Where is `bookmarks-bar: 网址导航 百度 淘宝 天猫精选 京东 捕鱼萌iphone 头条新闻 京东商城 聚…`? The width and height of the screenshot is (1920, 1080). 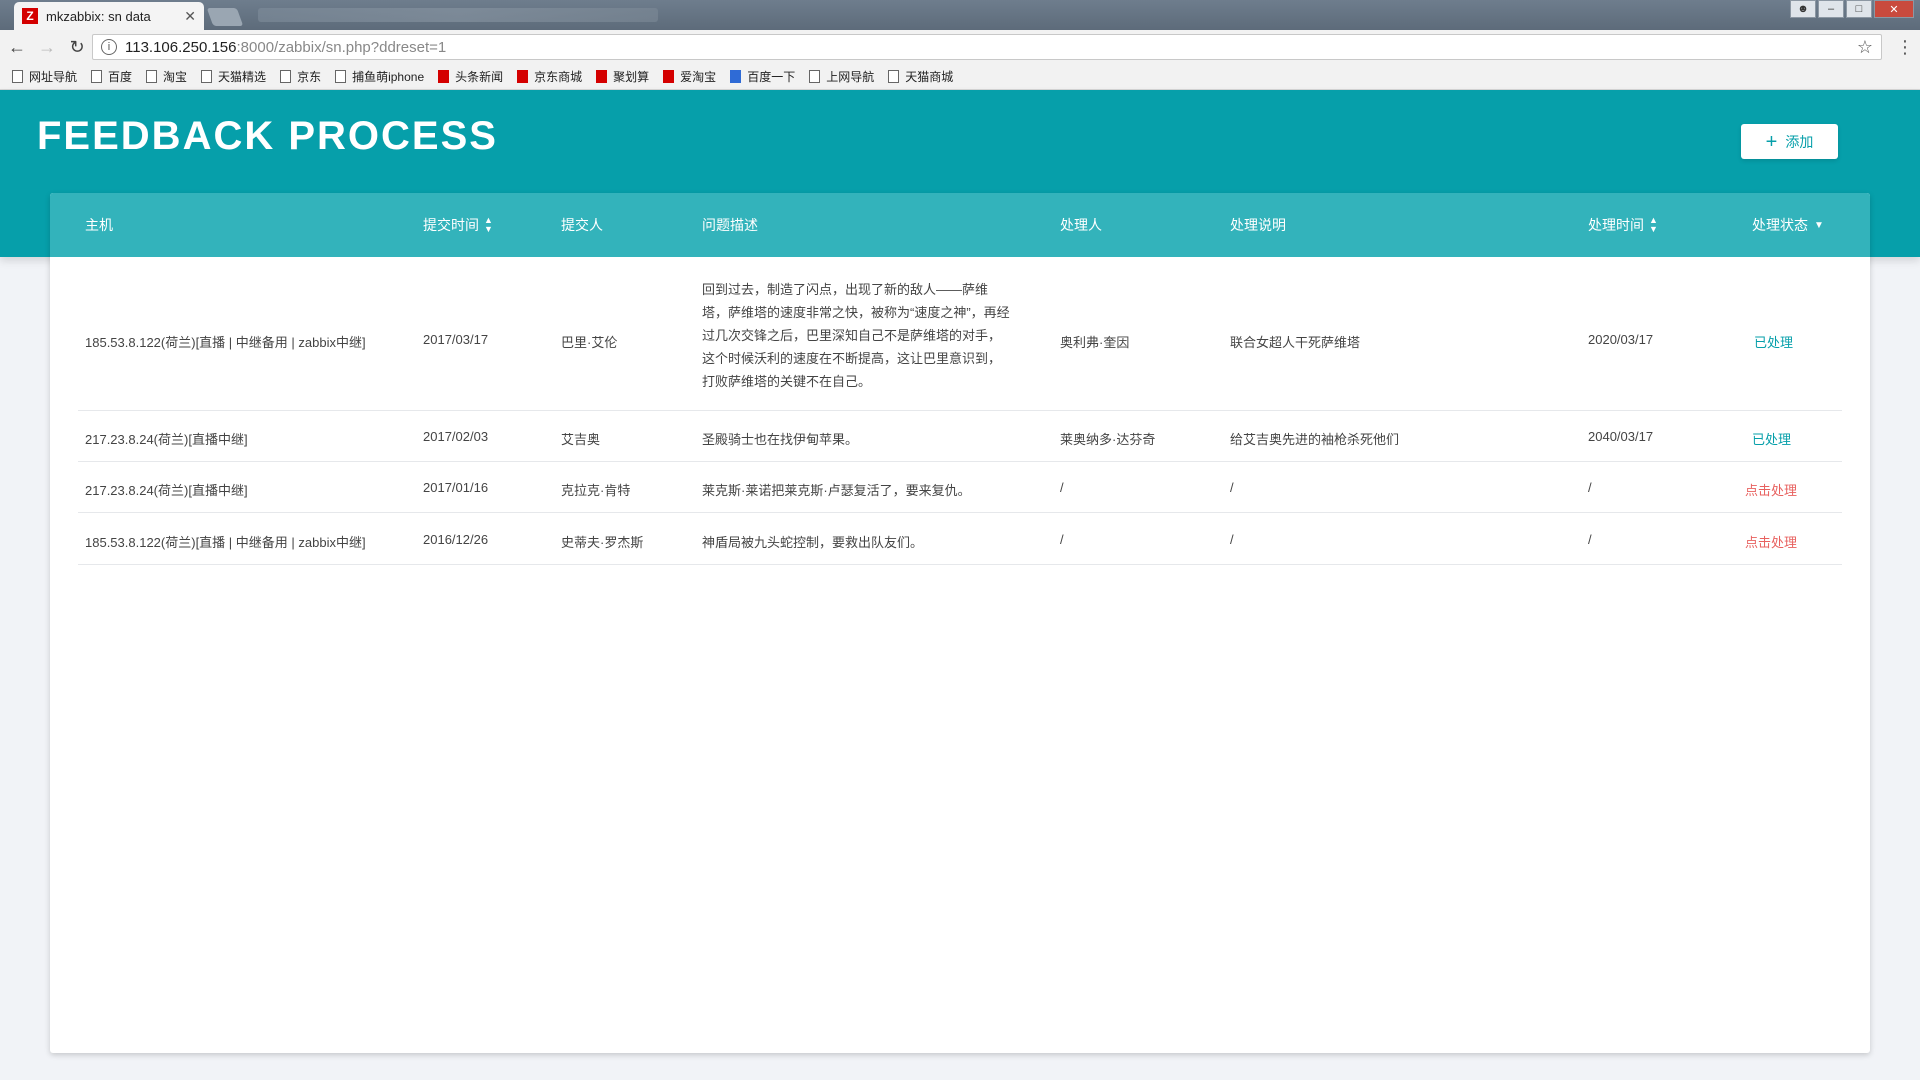 bookmarks-bar: 网址导航 百度 淘宝 天猫精选 京东 捕鱼萌iphone 头条新闻 京东商城 聚… is located at coordinates (960, 77).